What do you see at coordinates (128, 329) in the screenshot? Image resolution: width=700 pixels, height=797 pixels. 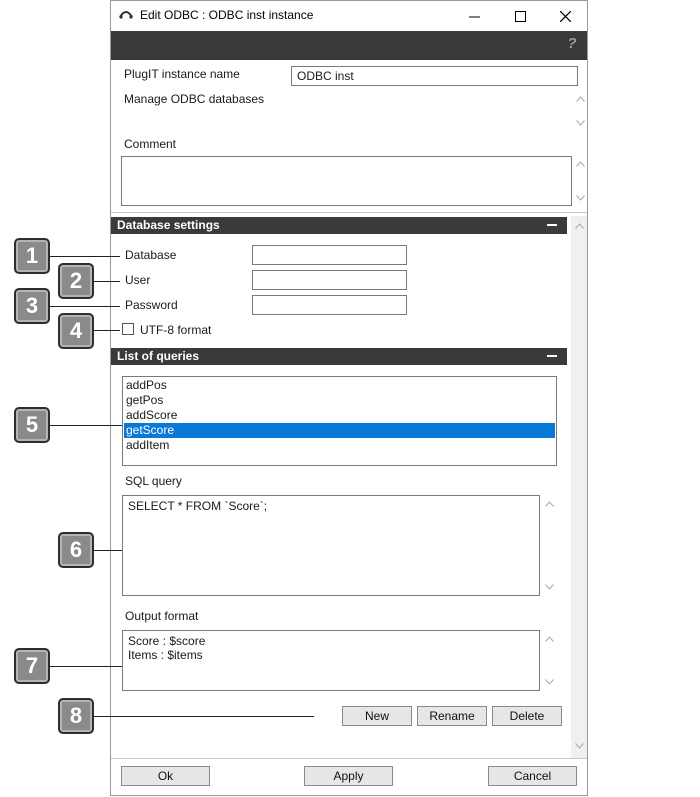 I see `utf8-checkbox` at bounding box center [128, 329].